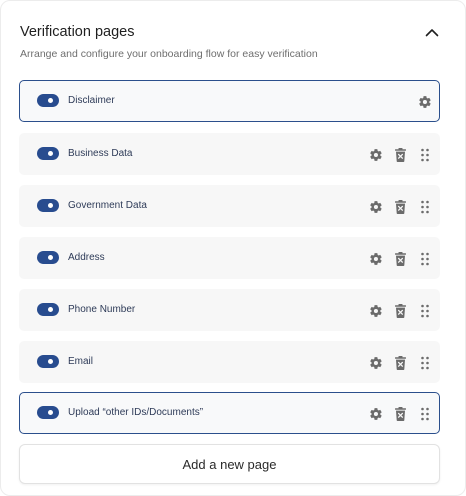  Describe the element at coordinates (102, 309) in the screenshot. I see `page-label: Phone Number` at that location.